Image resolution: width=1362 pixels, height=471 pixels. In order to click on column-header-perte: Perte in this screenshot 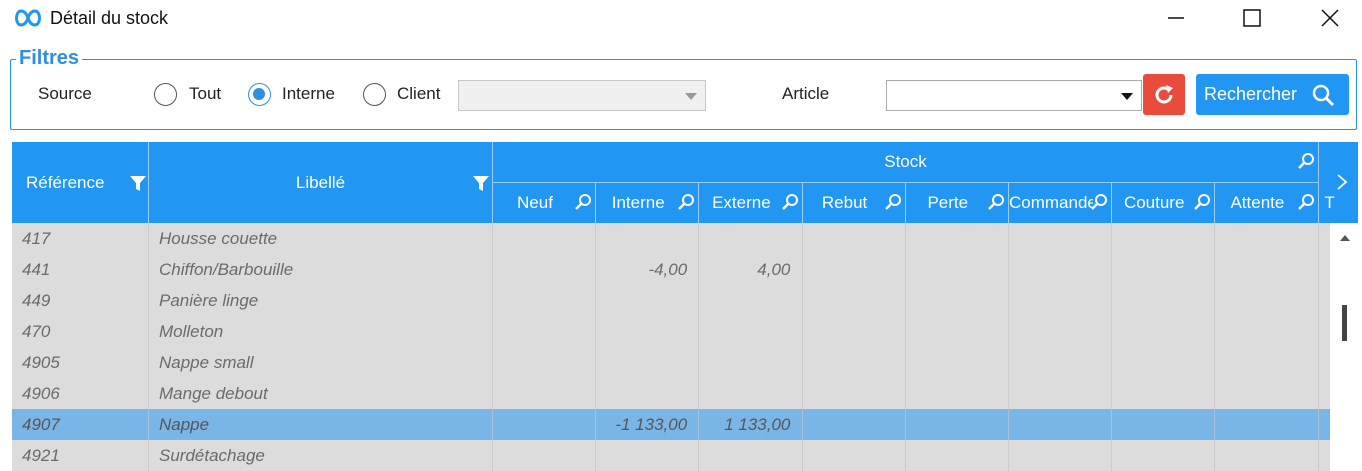, I will do `click(957, 203)`.